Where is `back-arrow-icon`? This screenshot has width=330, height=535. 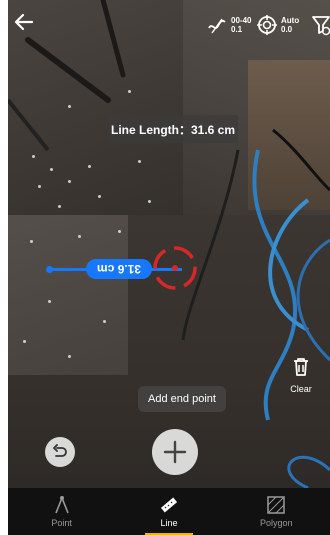 back-arrow-icon is located at coordinates (24, 22).